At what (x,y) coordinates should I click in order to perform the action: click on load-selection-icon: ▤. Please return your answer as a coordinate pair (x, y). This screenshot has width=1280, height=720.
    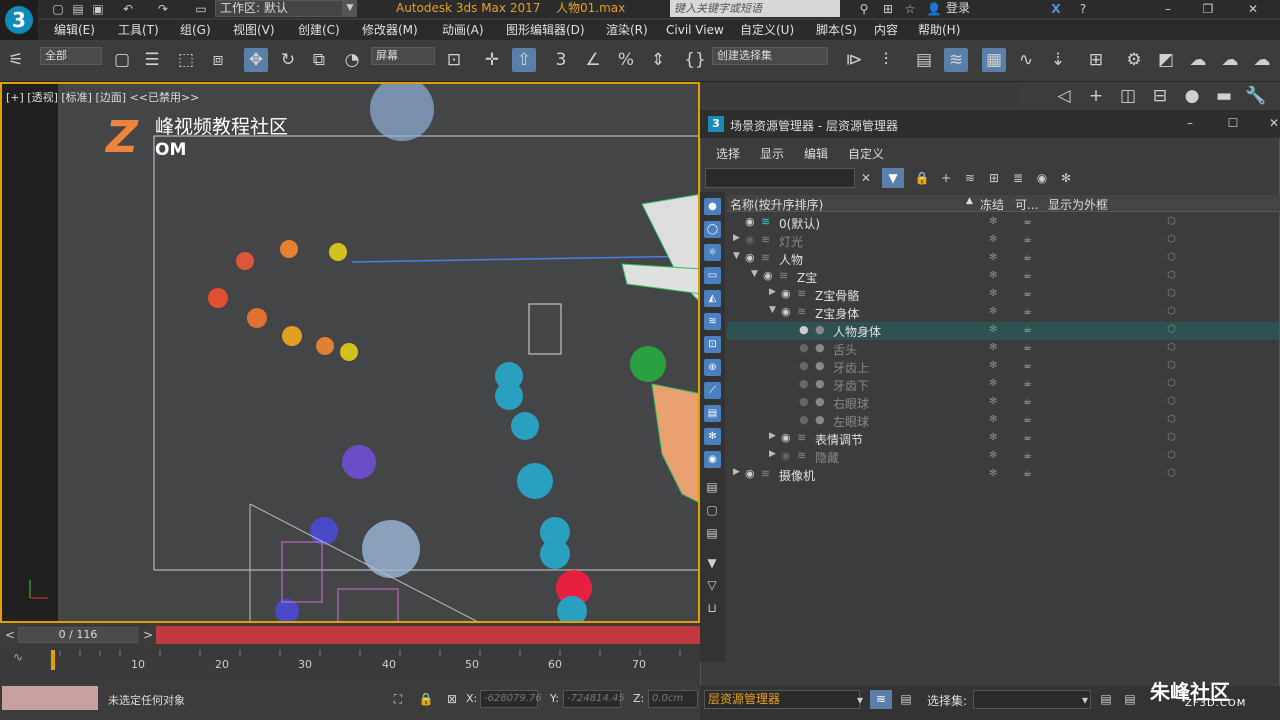
    Looking at the image, I should click on (1130, 699).